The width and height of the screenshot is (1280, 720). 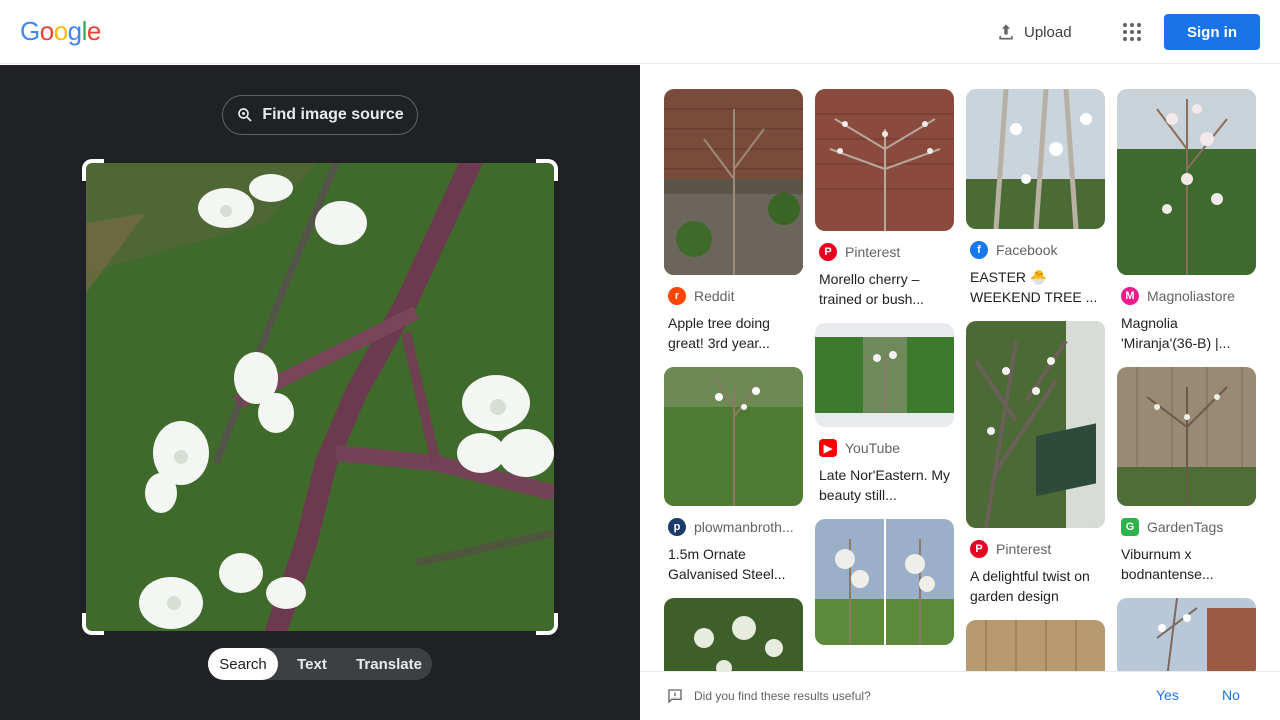 What do you see at coordinates (1048, 32) in the screenshot?
I see `upload-label: Upload` at bounding box center [1048, 32].